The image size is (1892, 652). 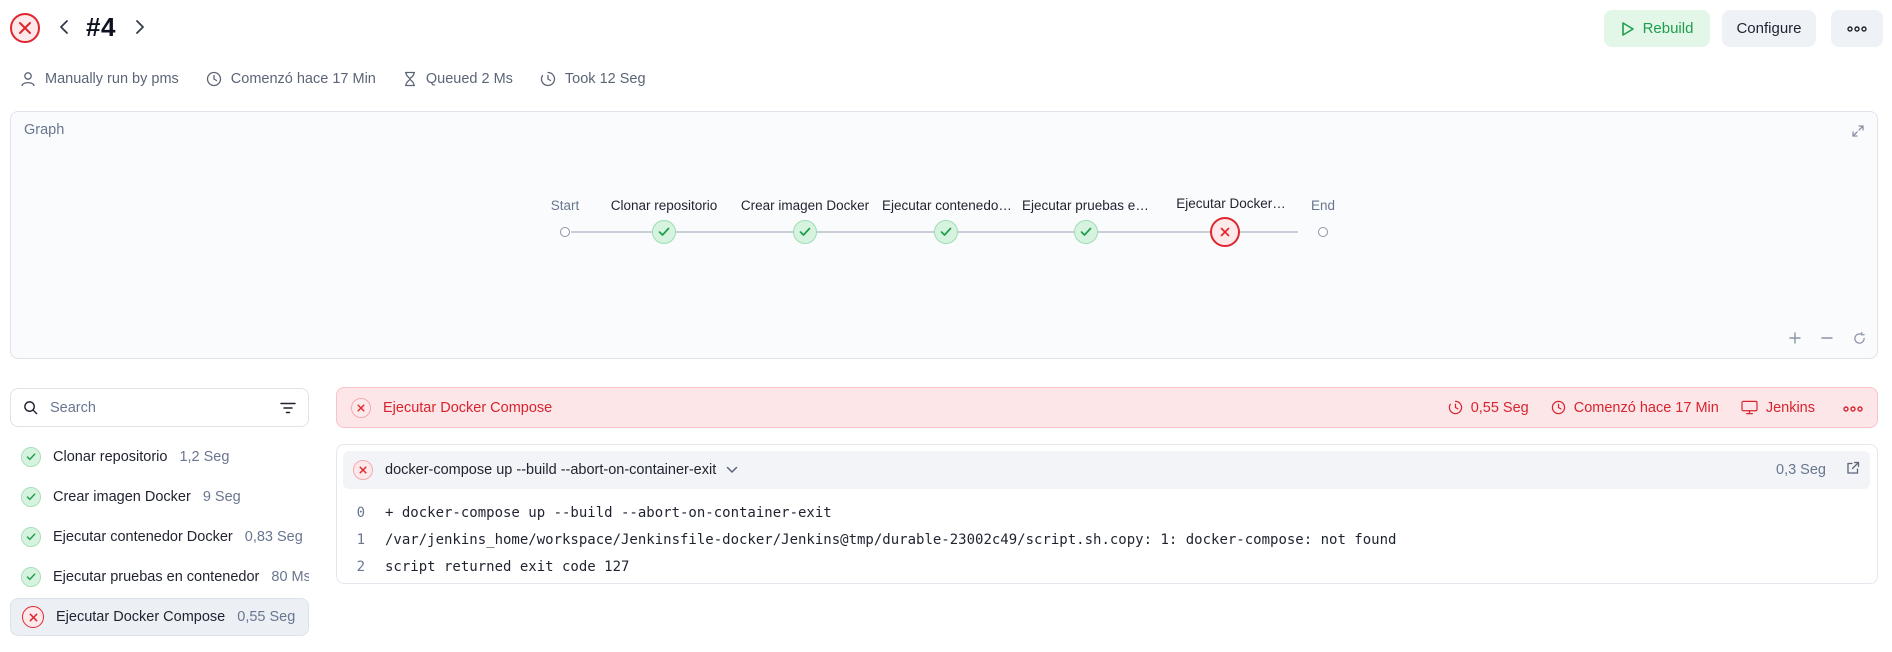 What do you see at coordinates (44, 130) in the screenshot?
I see `graph-title: Graph` at bounding box center [44, 130].